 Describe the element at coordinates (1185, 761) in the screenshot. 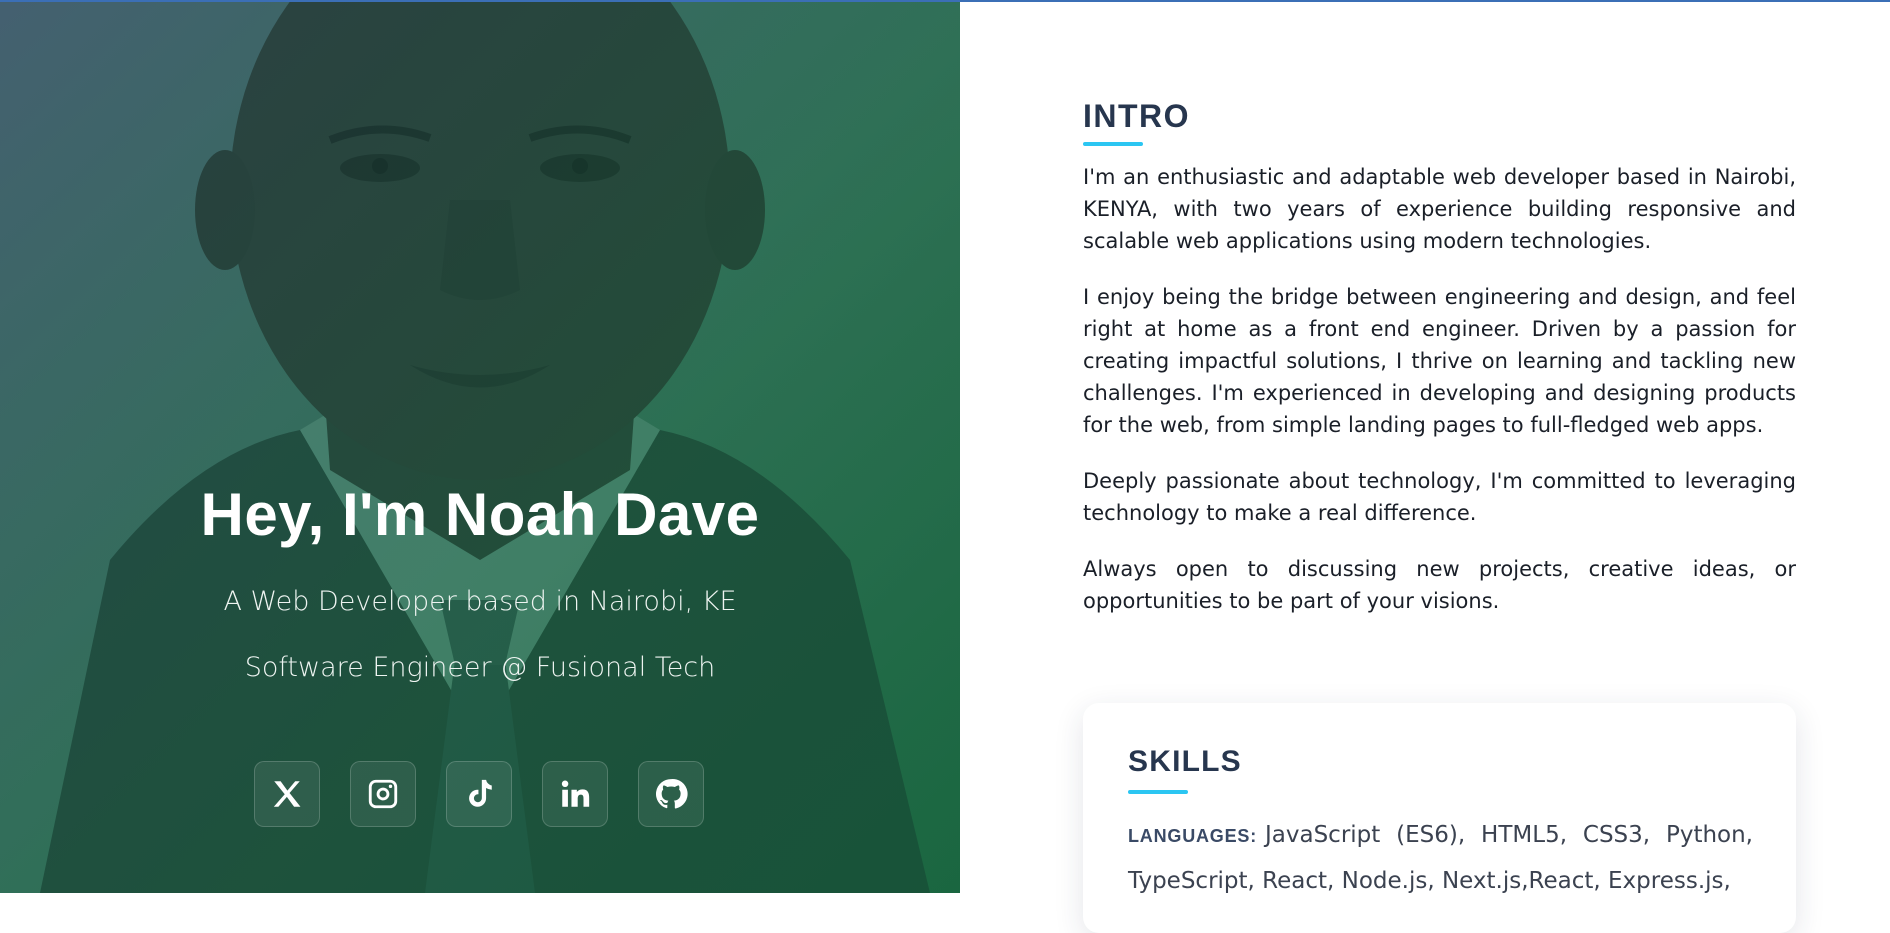

I see `skills-heading: SKILLS` at that location.